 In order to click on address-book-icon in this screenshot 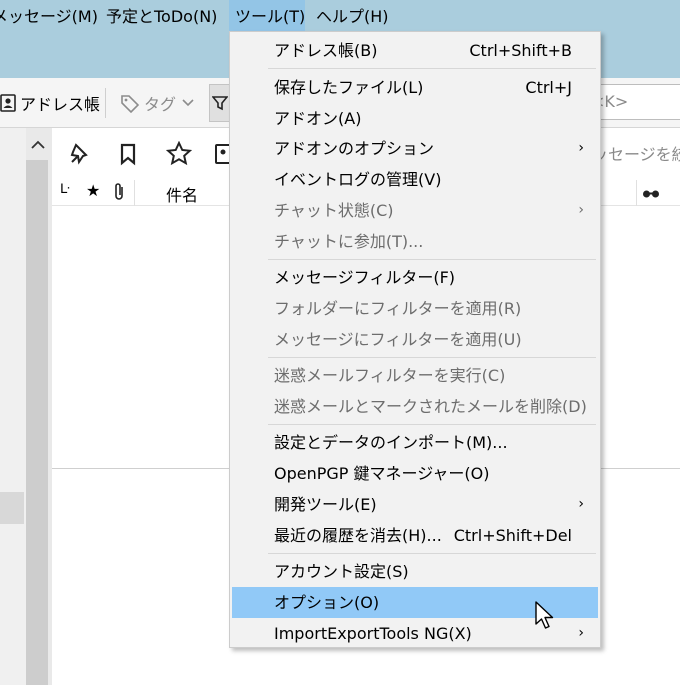, I will do `click(8, 103)`.